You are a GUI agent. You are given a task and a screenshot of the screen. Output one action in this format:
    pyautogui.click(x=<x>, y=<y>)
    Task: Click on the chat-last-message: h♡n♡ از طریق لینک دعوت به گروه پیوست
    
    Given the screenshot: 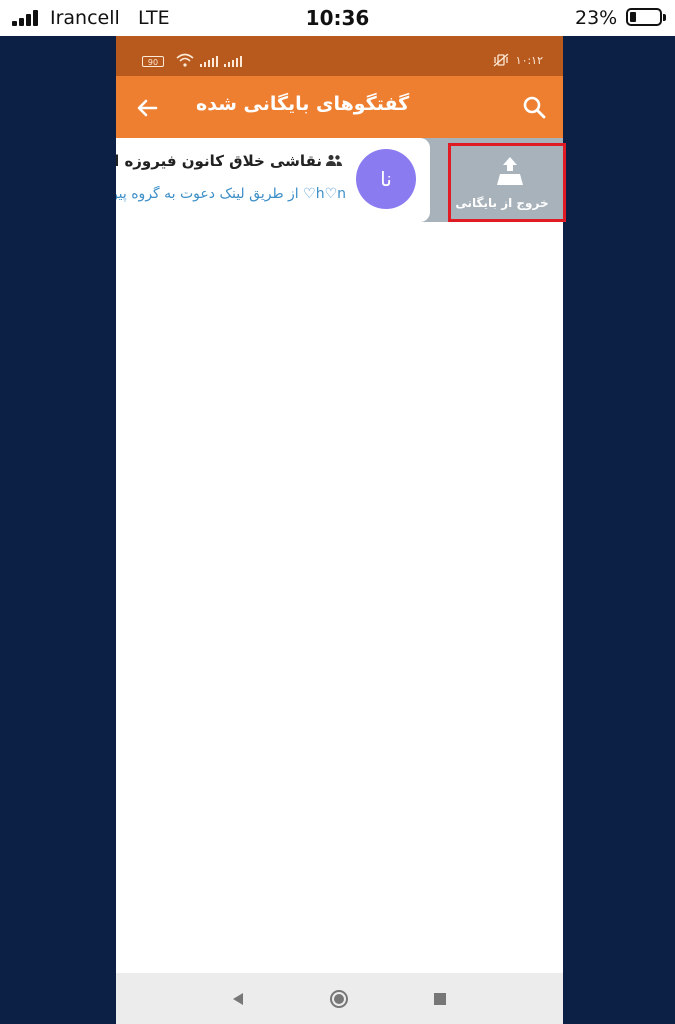 What is the action you would take?
    pyautogui.click(x=231, y=194)
    